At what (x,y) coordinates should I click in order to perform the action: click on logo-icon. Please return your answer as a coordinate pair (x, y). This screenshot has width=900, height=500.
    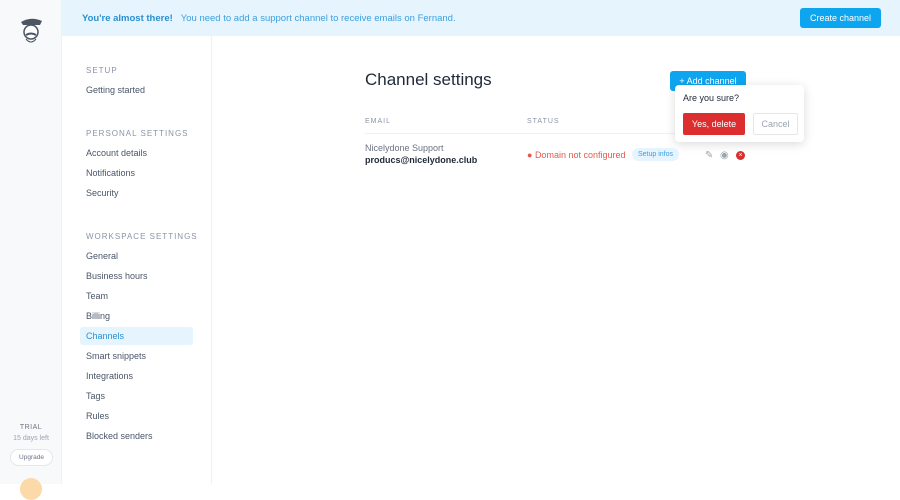
    Looking at the image, I should click on (31, 31).